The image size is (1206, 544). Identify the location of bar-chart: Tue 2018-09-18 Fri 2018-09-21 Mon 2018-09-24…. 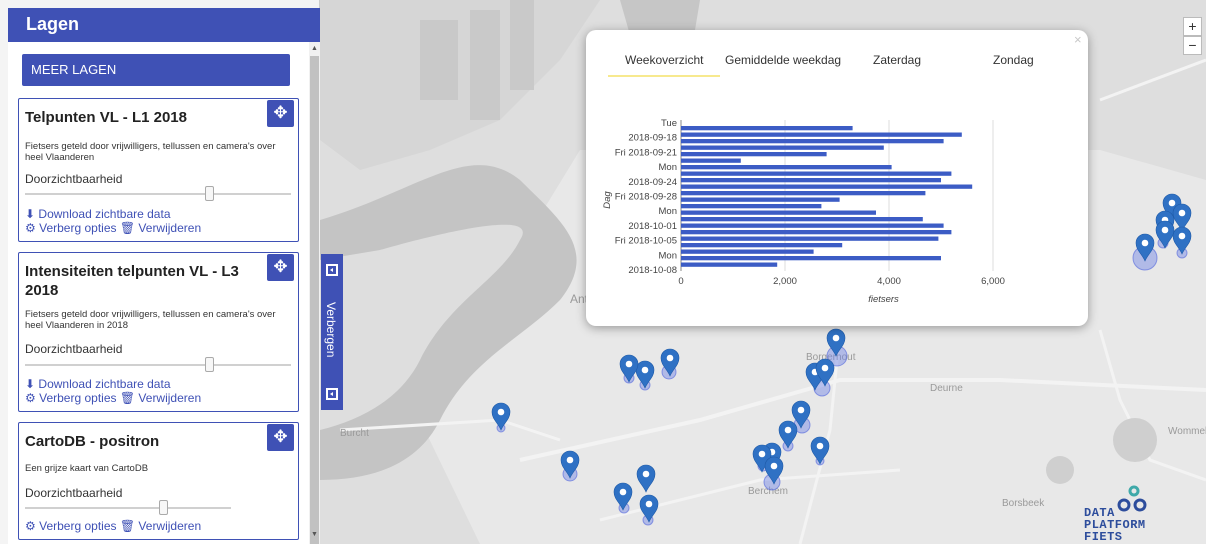
(803, 211).